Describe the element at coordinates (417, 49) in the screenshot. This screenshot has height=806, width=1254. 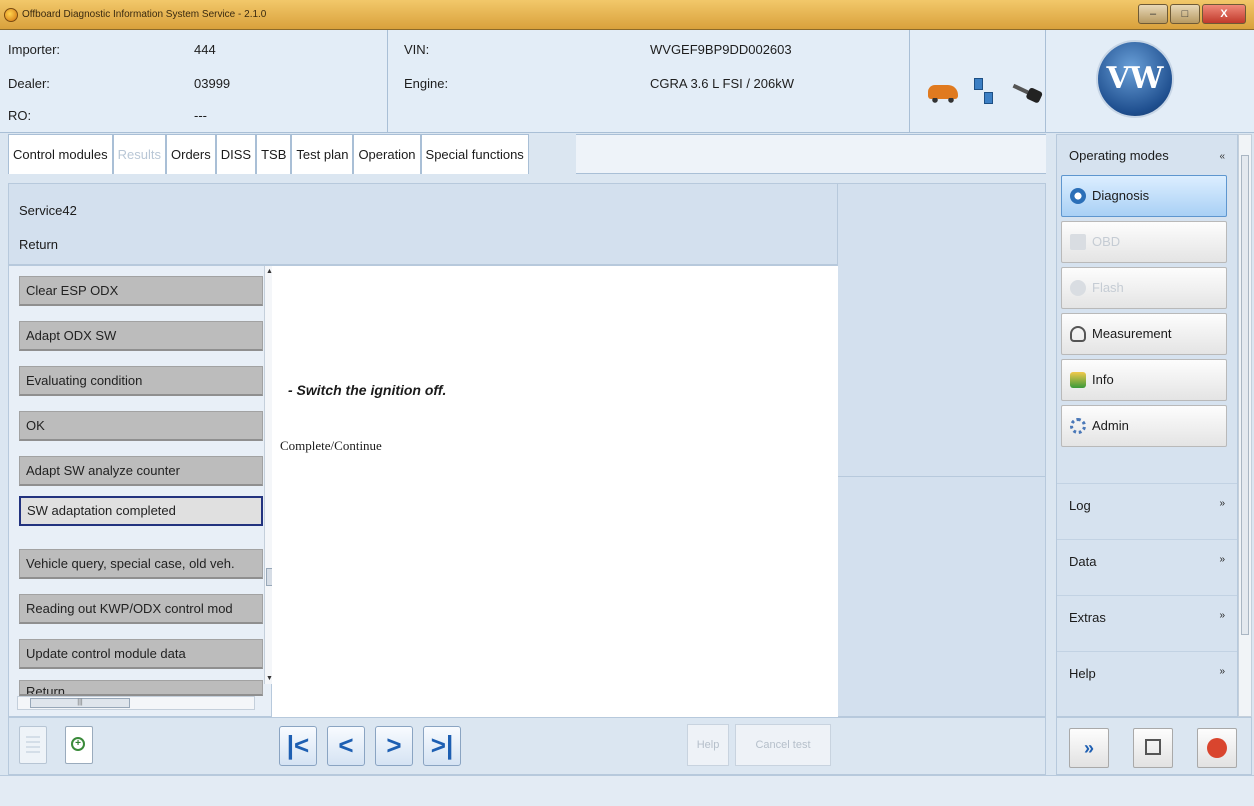
I see `vin-label: VIN:` at that location.